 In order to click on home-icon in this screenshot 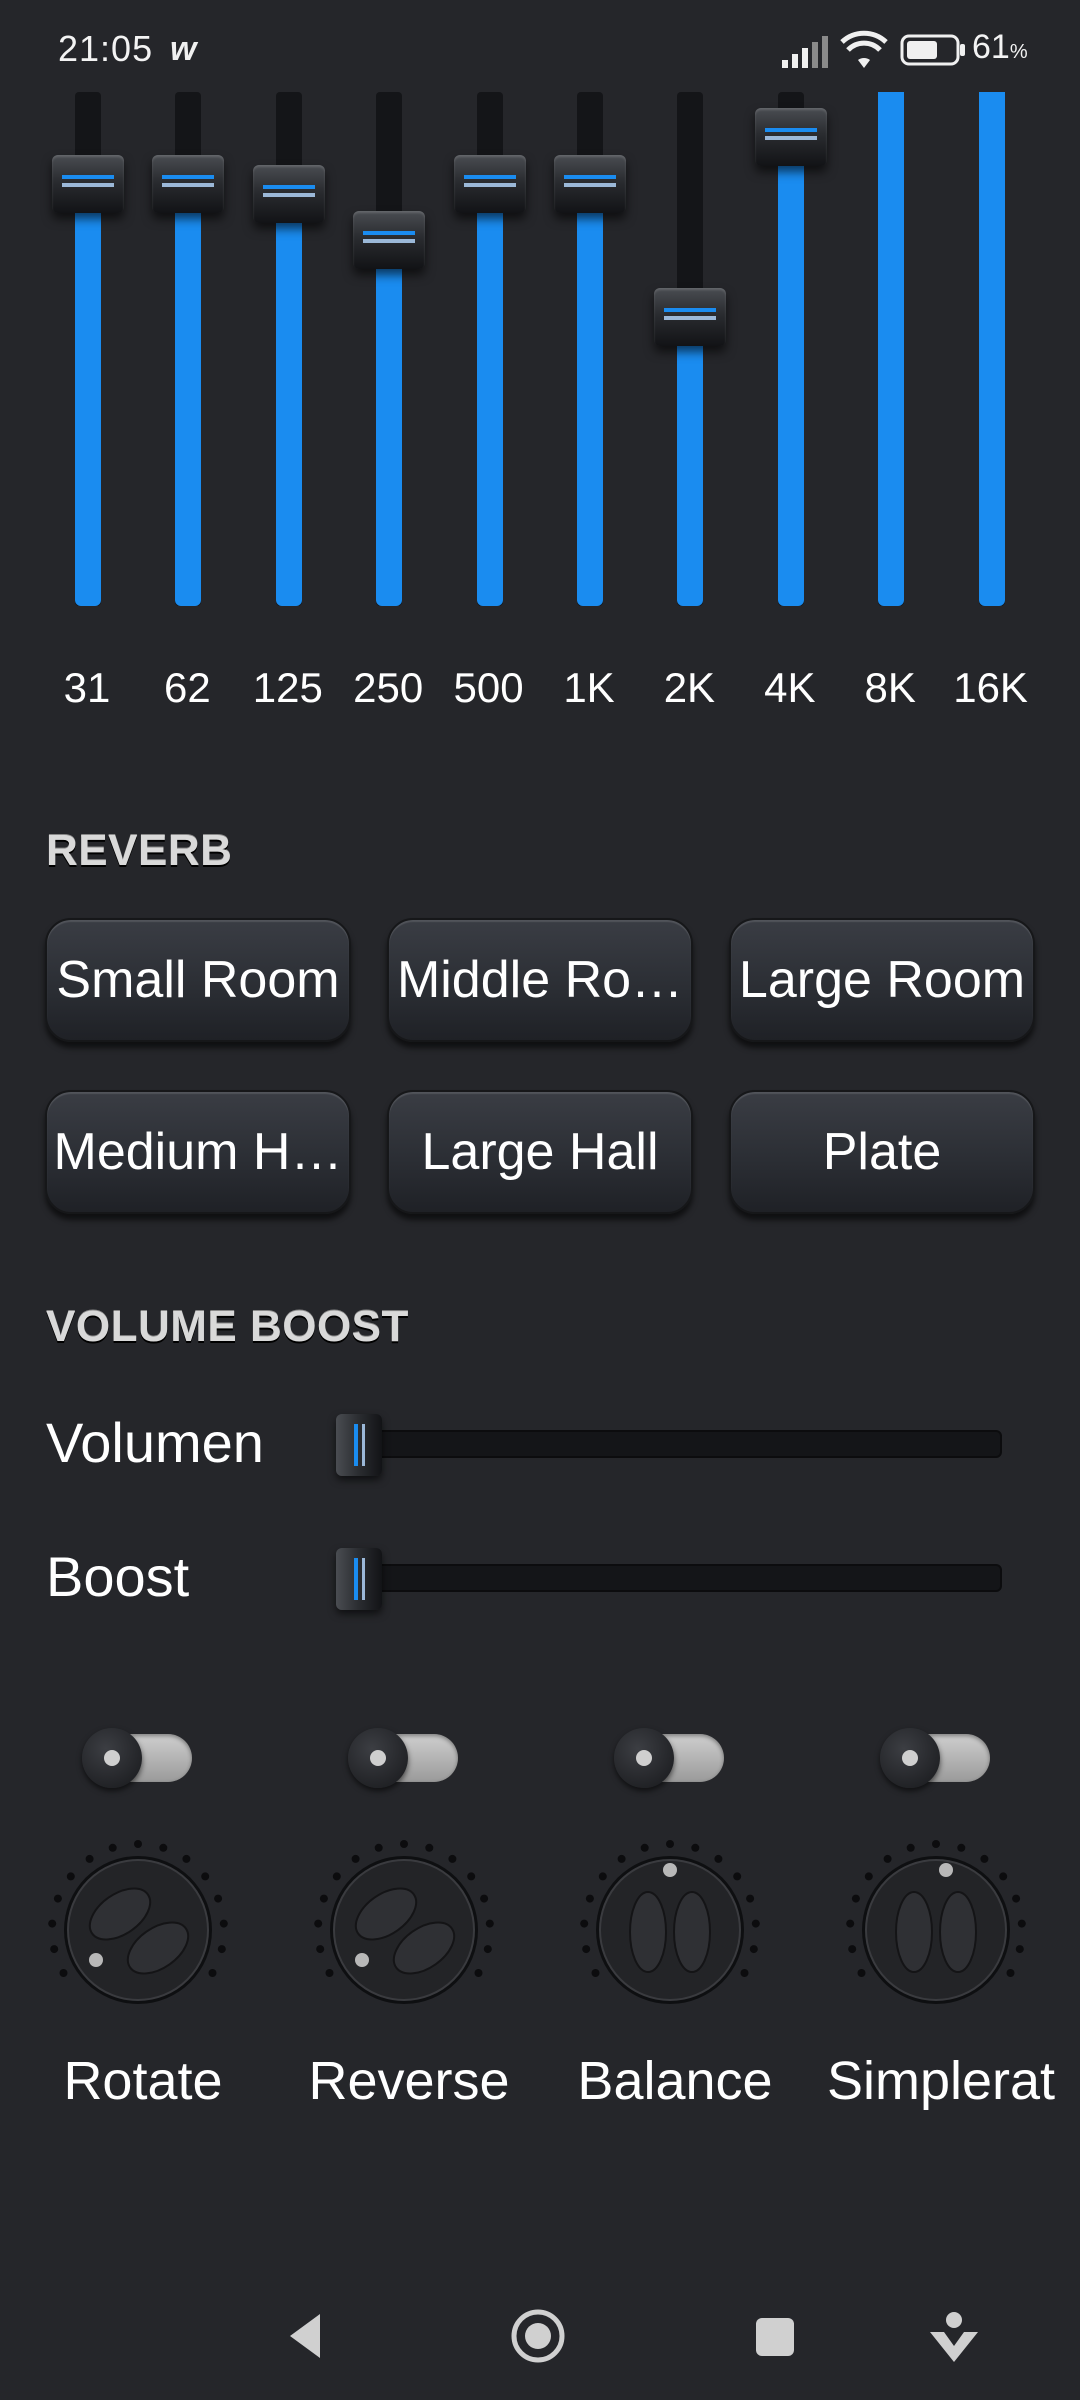, I will do `click(538, 2336)`.